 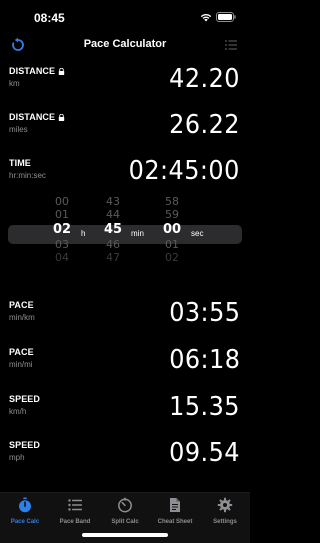 I want to click on battery-icon, so click(x=226, y=17).